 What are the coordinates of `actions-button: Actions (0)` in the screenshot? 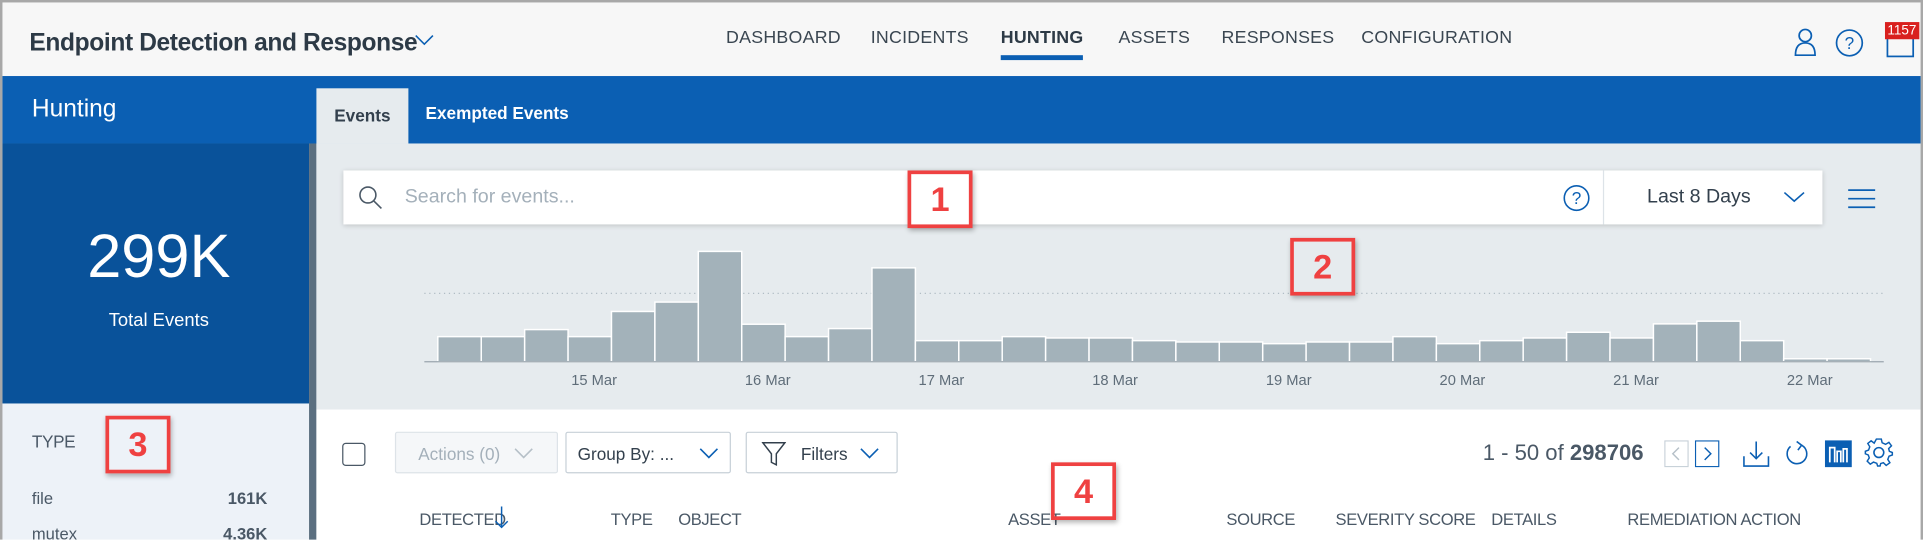 It's located at (476, 452).